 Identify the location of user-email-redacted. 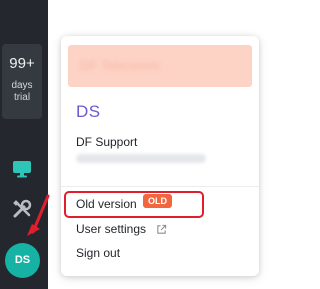
(141, 158).